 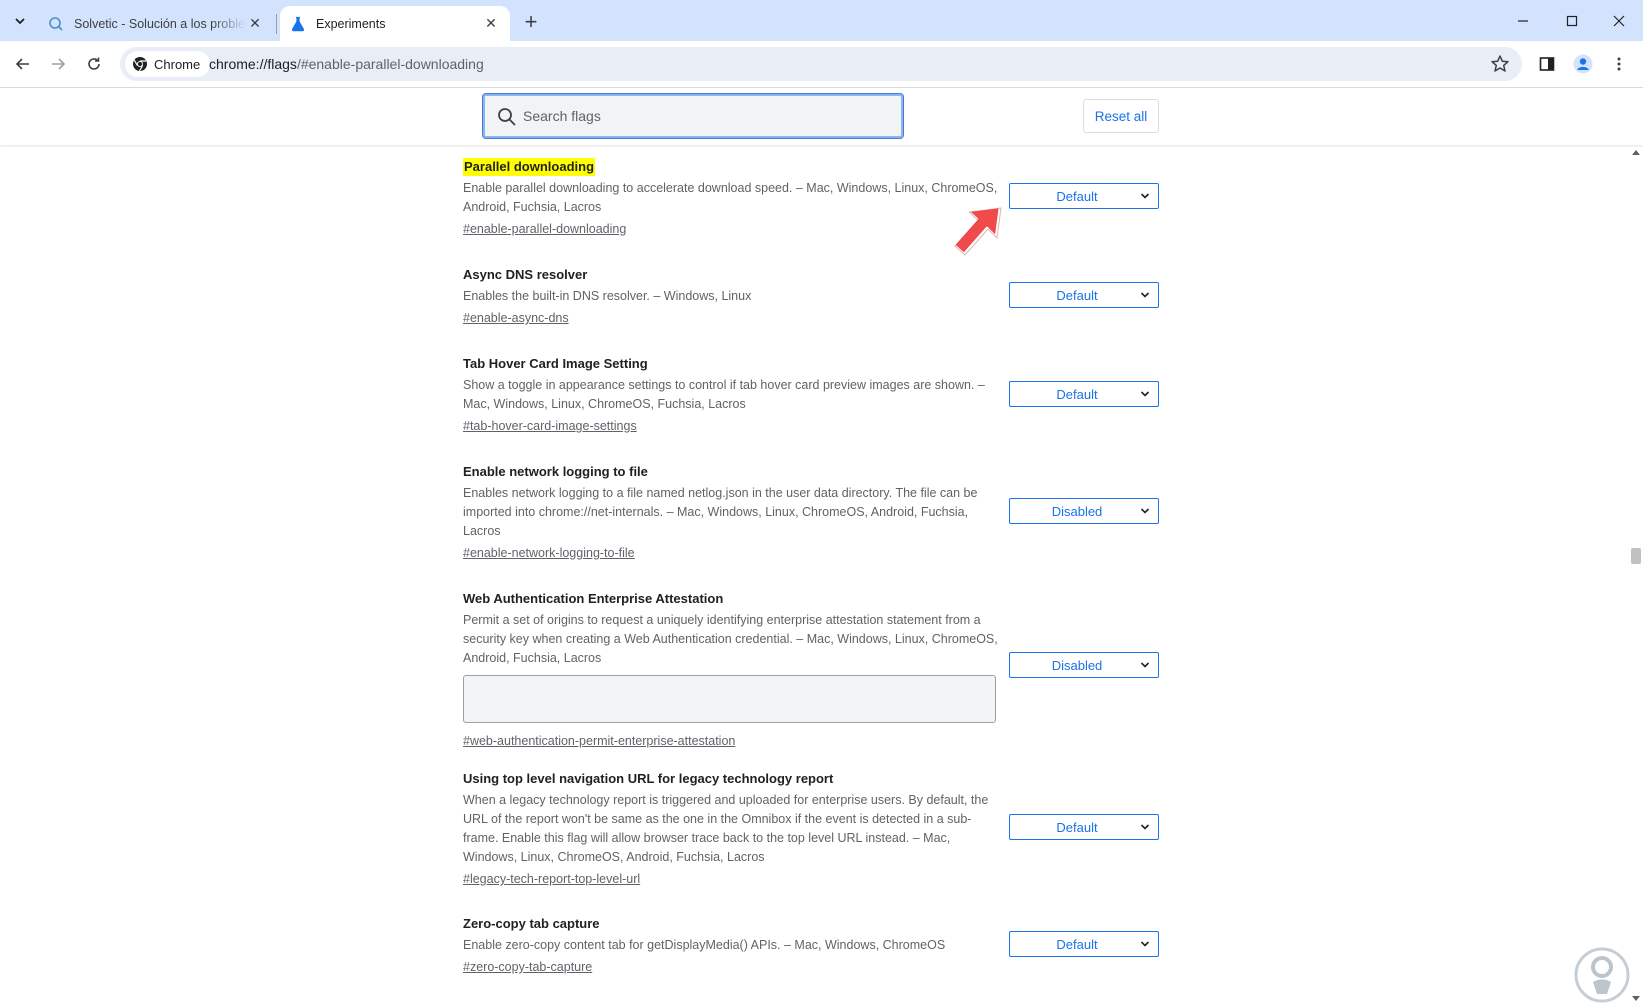 I want to click on bookmark-star-icon, so click(x=1500, y=64).